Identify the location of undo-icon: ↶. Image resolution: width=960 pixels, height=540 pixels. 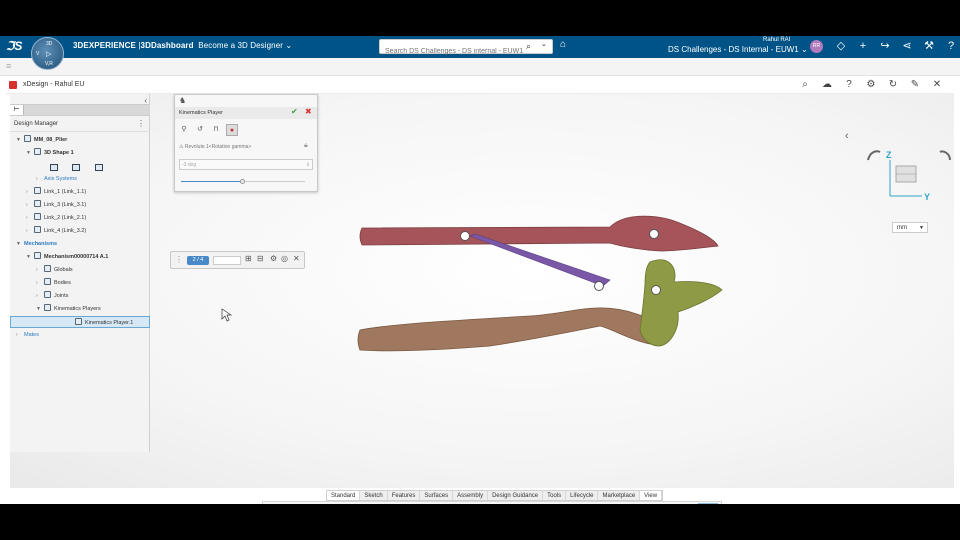
(412, 503).